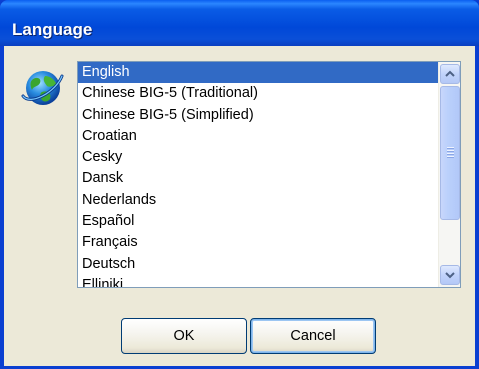 This screenshot has width=479, height=369. I want to click on language-item-deutsch: Deutsch, so click(258, 264).